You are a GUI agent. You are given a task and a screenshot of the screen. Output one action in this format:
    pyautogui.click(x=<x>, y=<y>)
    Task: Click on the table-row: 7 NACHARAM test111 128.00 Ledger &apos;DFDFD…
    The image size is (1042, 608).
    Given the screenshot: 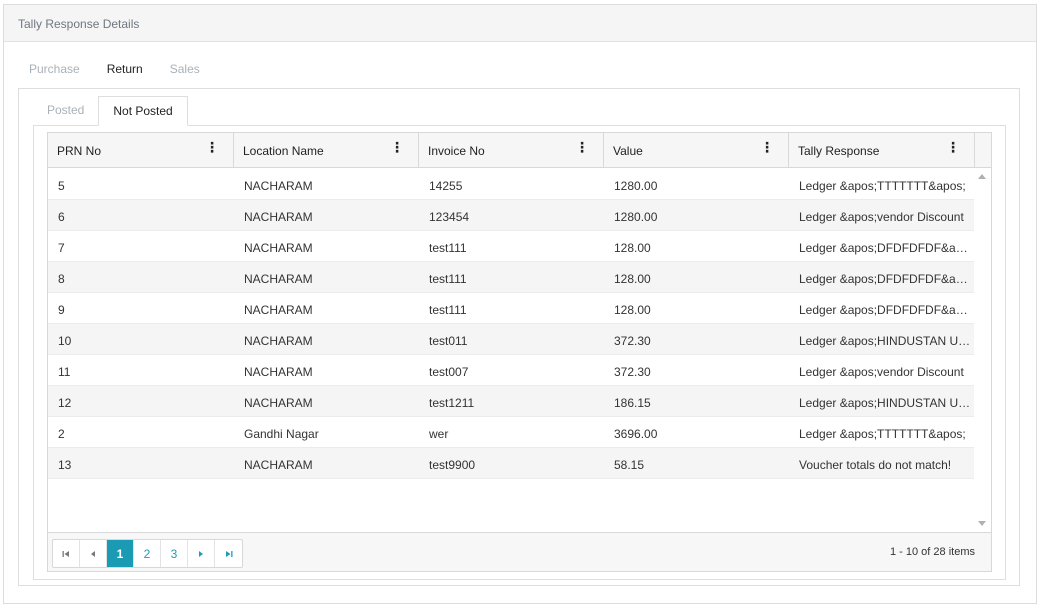 What is the action you would take?
    pyautogui.click(x=511, y=246)
    